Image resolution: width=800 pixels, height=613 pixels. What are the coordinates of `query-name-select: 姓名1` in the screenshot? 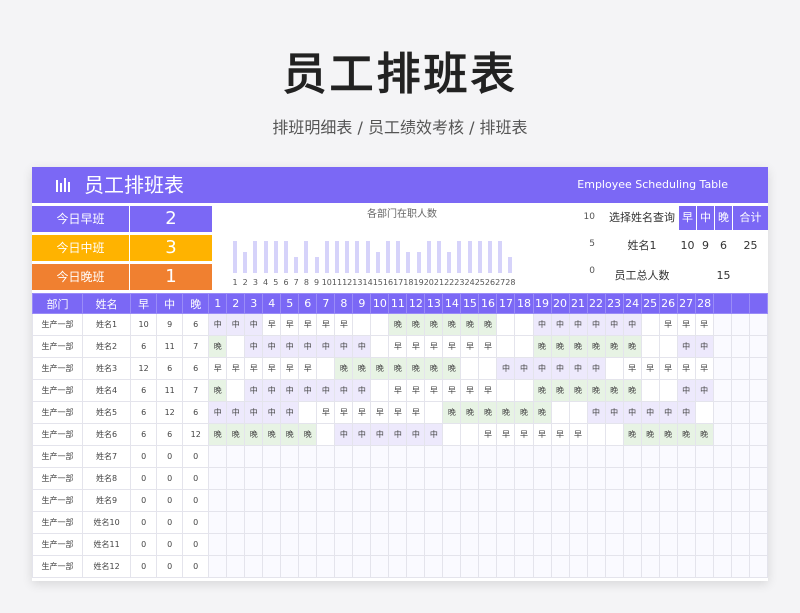 It's located at (642, 246).